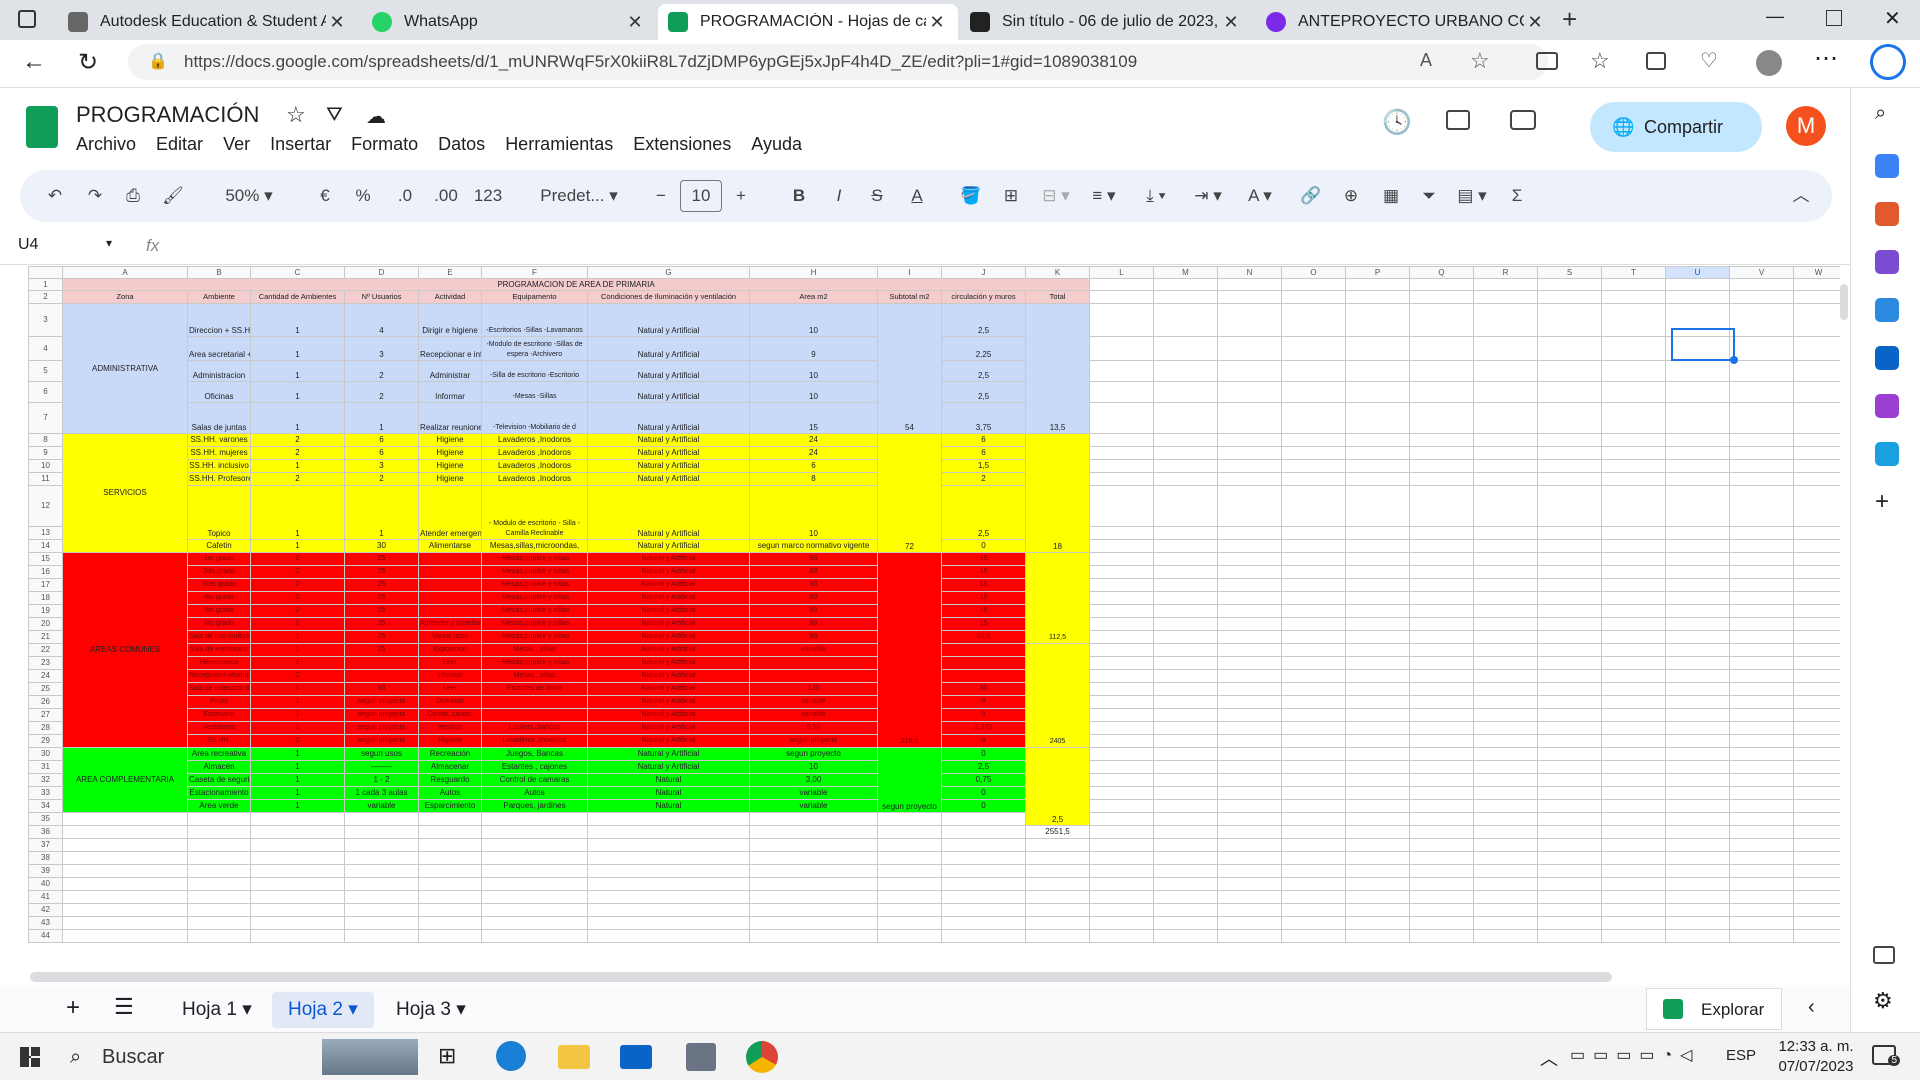 The image size is (1920, 1080). I want to click on table-cell: 3cer grado, so click(219, 585).